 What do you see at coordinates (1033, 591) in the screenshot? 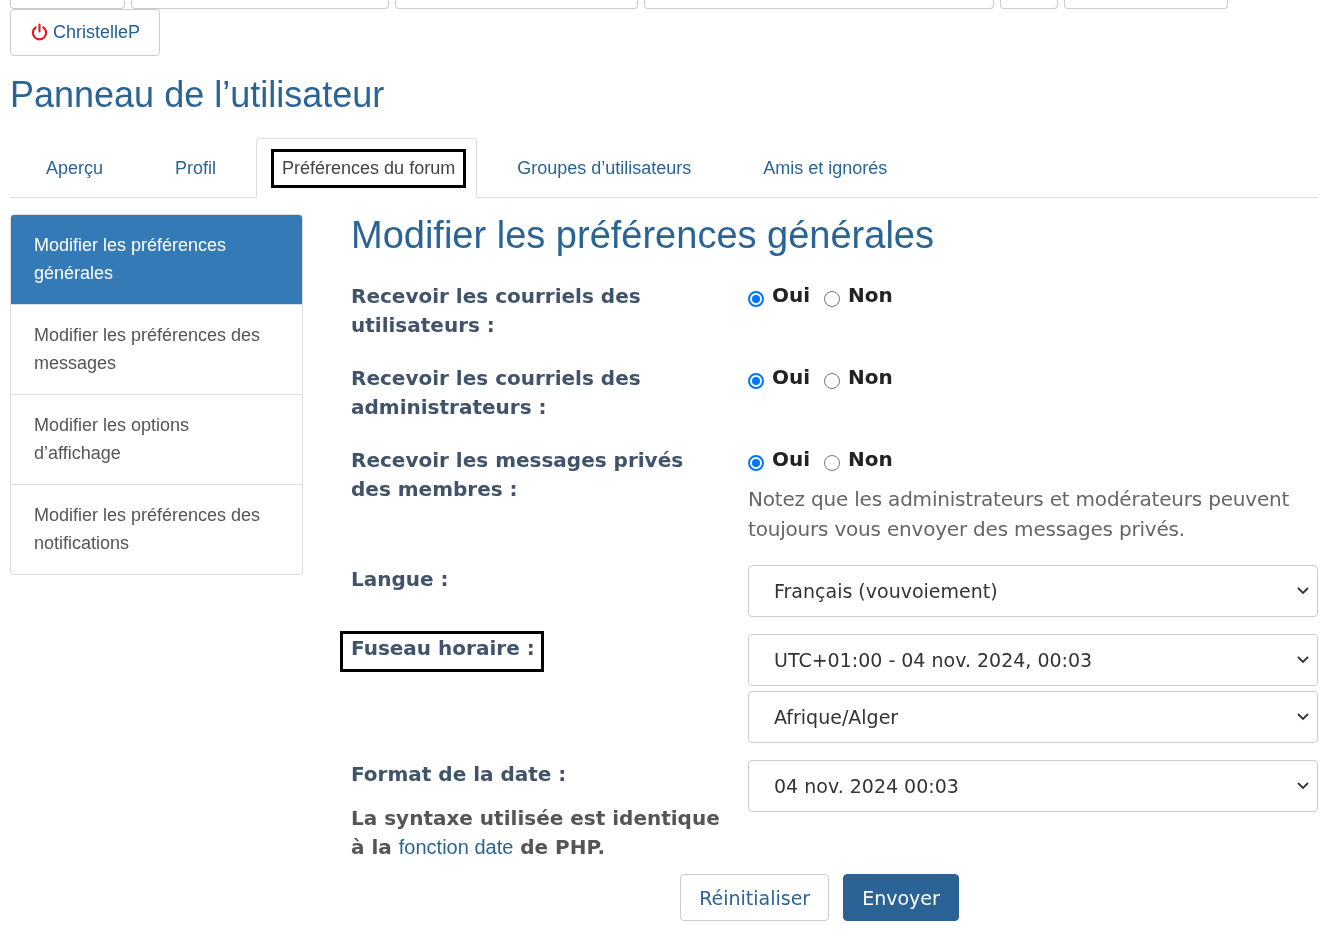
I see `dropdown: Français (vouvoiement)` at bounding box center [1033, 591].